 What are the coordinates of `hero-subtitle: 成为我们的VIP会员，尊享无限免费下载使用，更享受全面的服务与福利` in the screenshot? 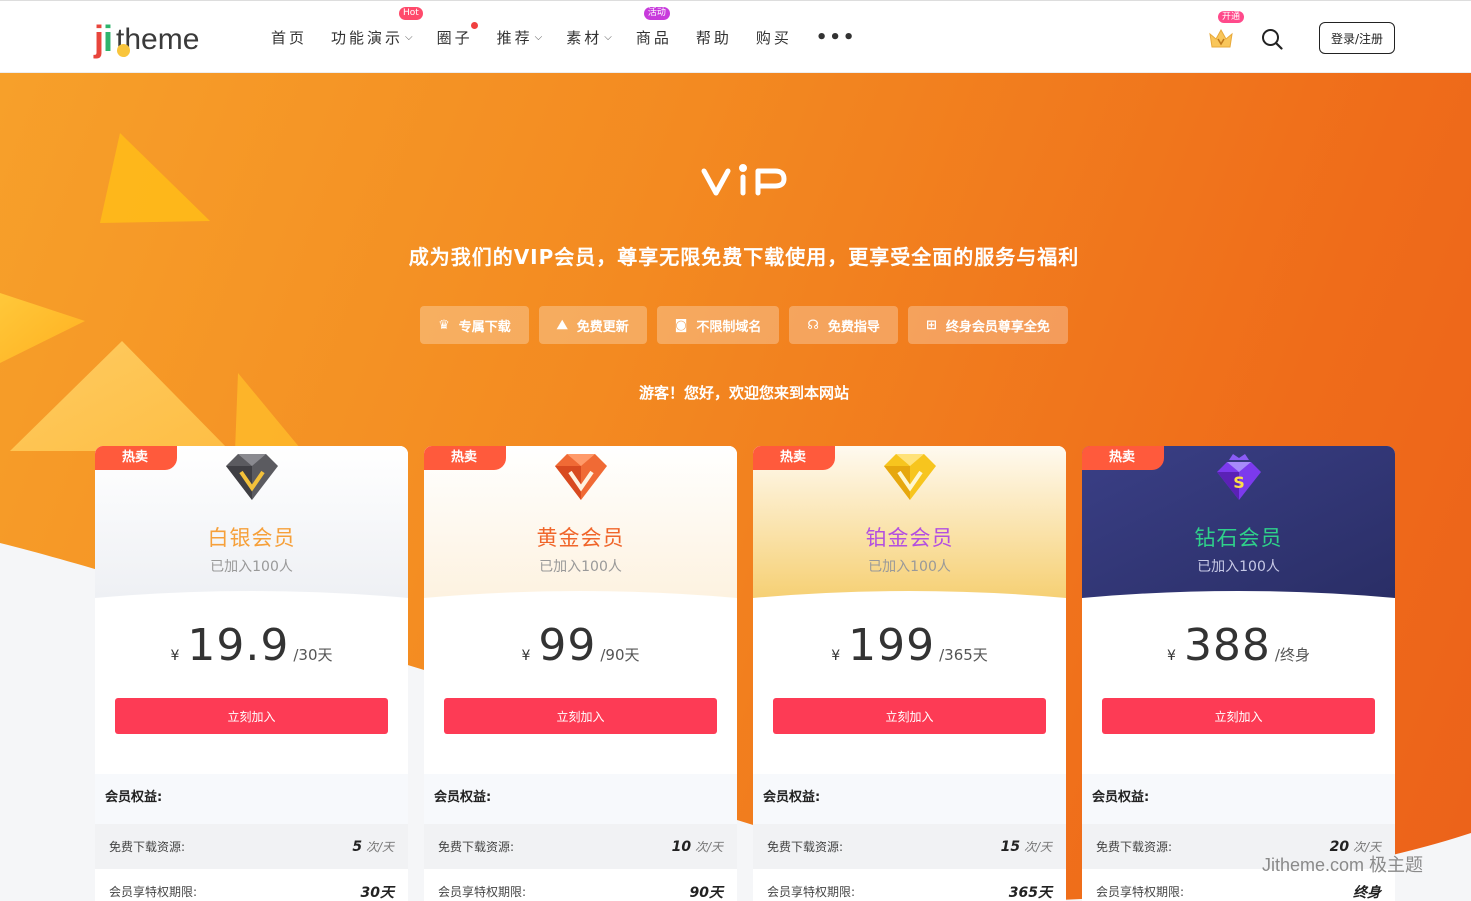 It's located at (744, 257).